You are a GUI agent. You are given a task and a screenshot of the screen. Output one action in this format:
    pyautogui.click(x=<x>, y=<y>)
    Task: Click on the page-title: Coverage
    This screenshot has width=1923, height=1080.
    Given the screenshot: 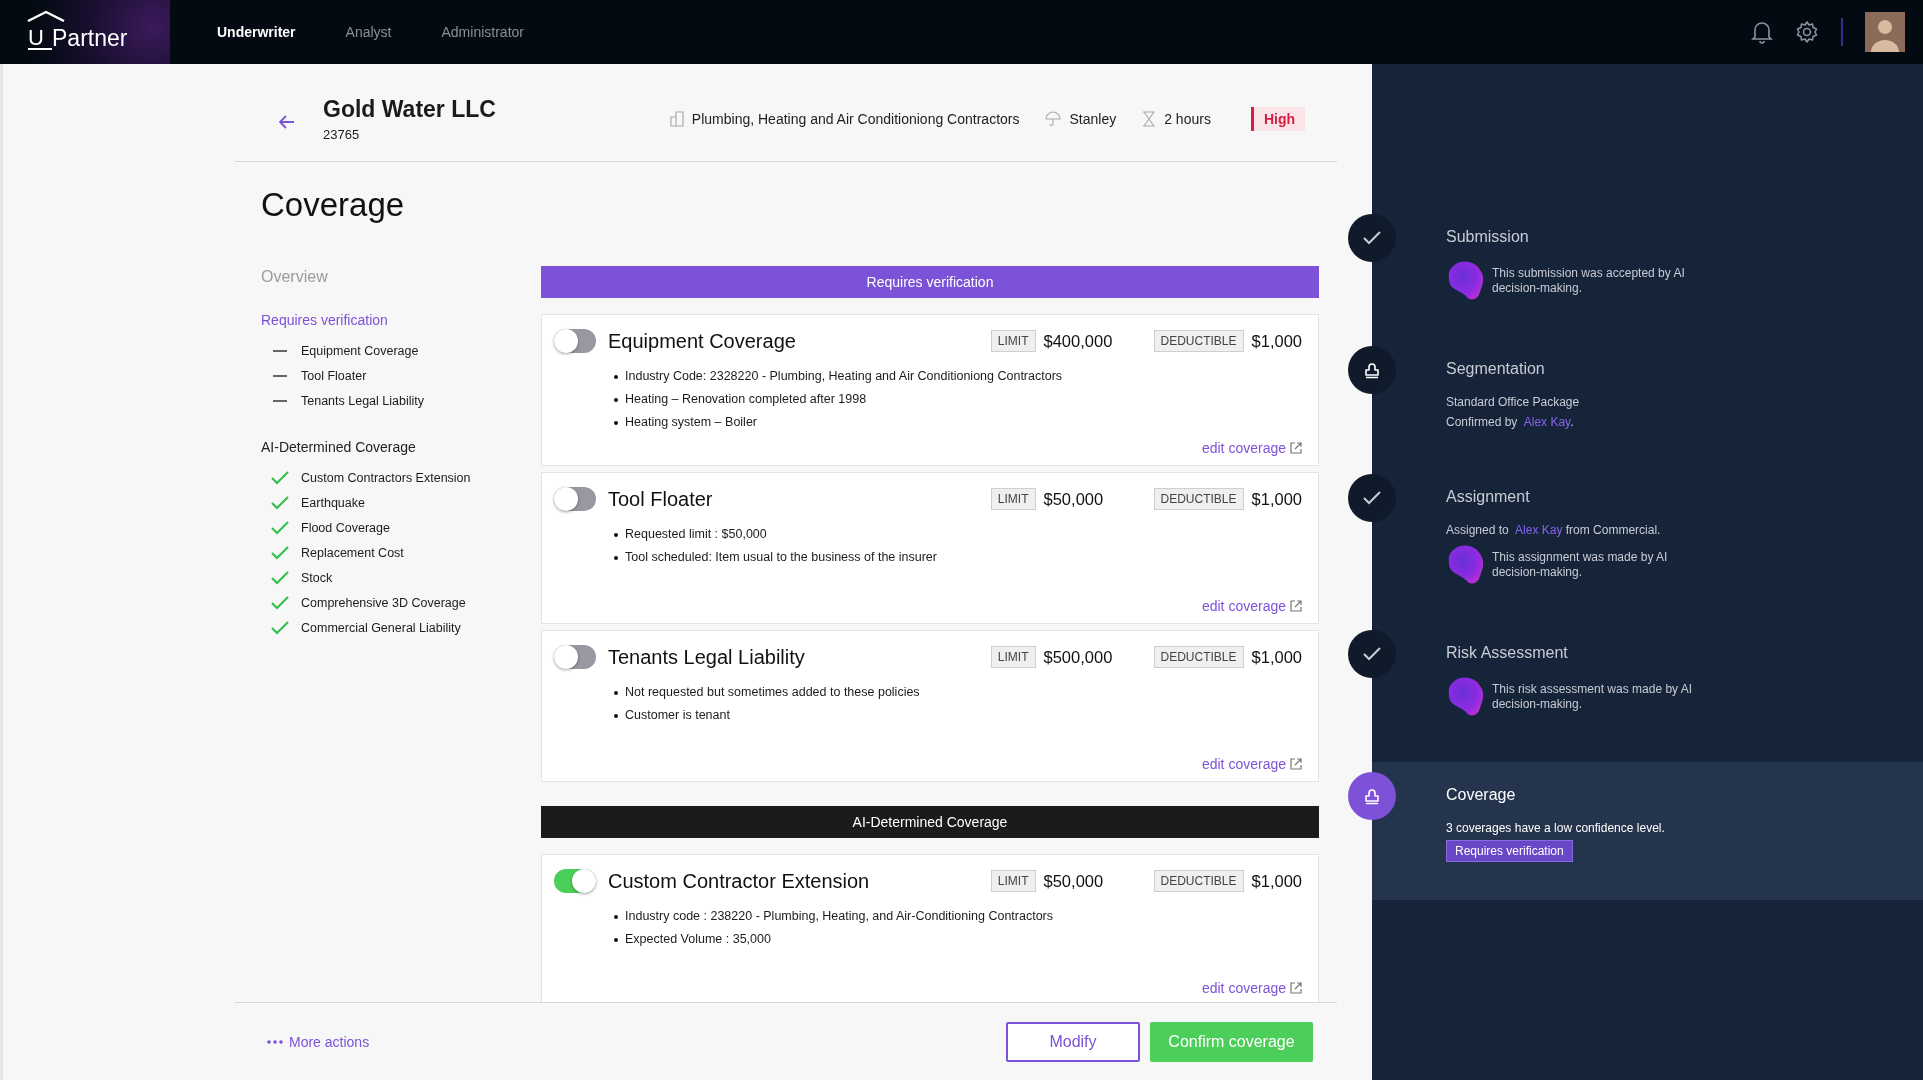 What is the action you would take?
    pyautogui.click(x=333, y=205)
    